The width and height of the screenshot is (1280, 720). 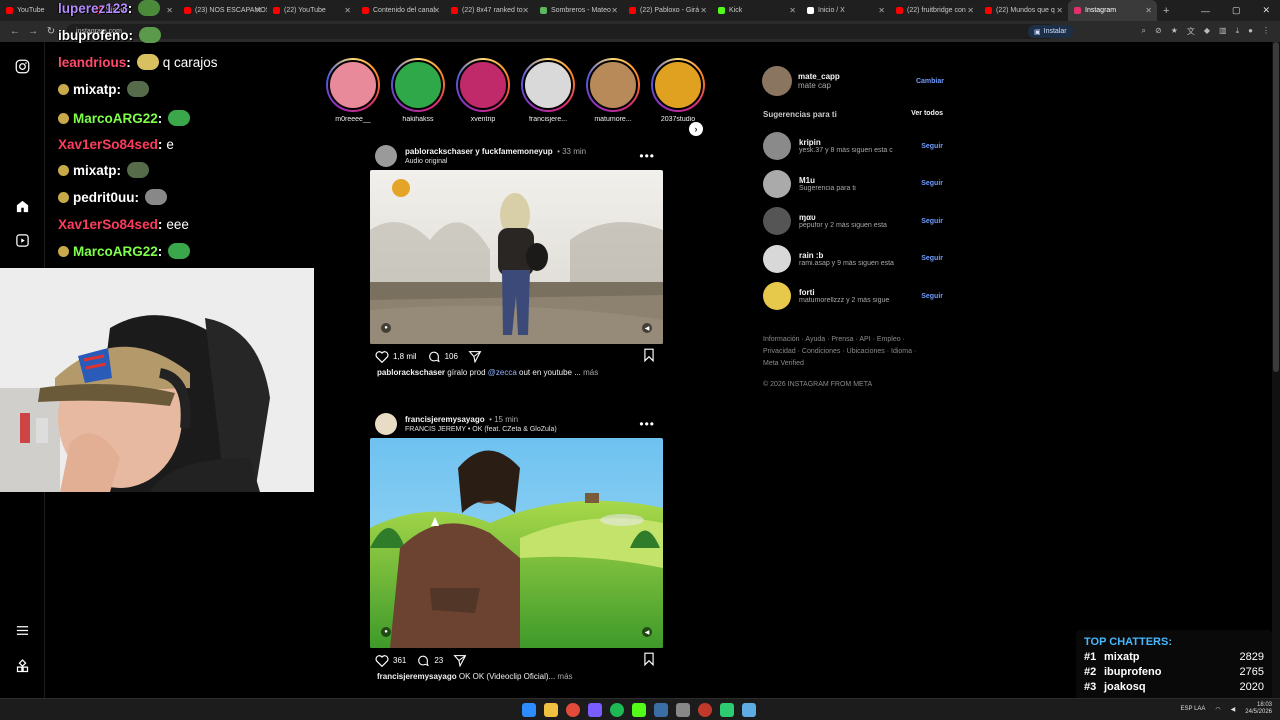 I want to click on chrome-icon, so click(x=573, y=710).